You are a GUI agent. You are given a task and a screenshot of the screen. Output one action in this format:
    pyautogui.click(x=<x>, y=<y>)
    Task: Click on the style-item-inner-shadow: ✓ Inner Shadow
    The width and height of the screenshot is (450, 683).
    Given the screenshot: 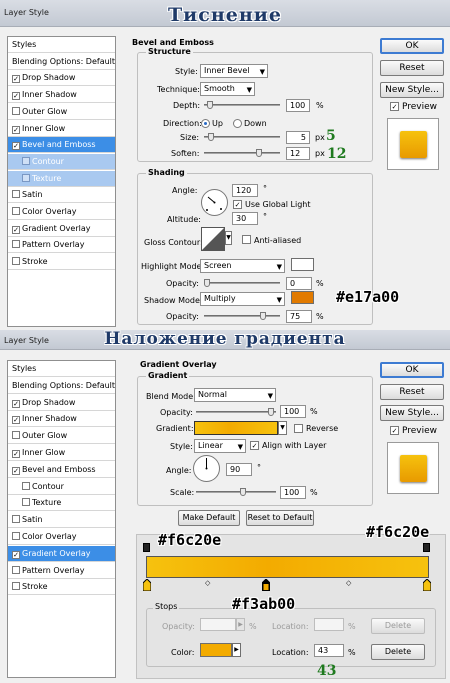 What is the action you would take?
    pyautogui.click(x=61, y=95)
    